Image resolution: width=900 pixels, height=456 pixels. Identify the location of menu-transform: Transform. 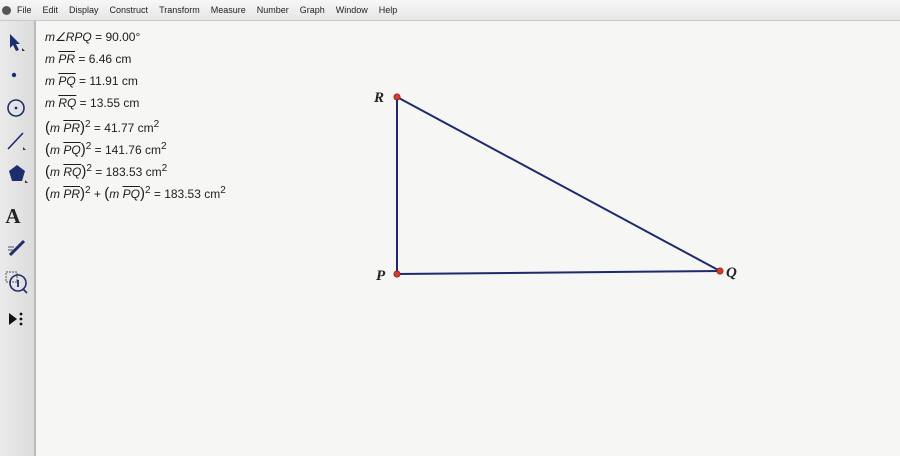
(179, 10).